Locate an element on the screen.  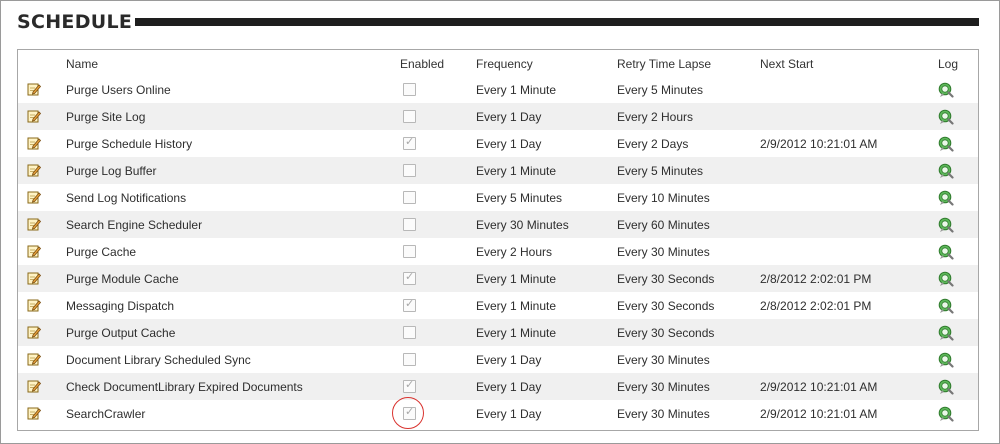
retry-value: Every 60 Minutes is located at coordinates (663, 225).